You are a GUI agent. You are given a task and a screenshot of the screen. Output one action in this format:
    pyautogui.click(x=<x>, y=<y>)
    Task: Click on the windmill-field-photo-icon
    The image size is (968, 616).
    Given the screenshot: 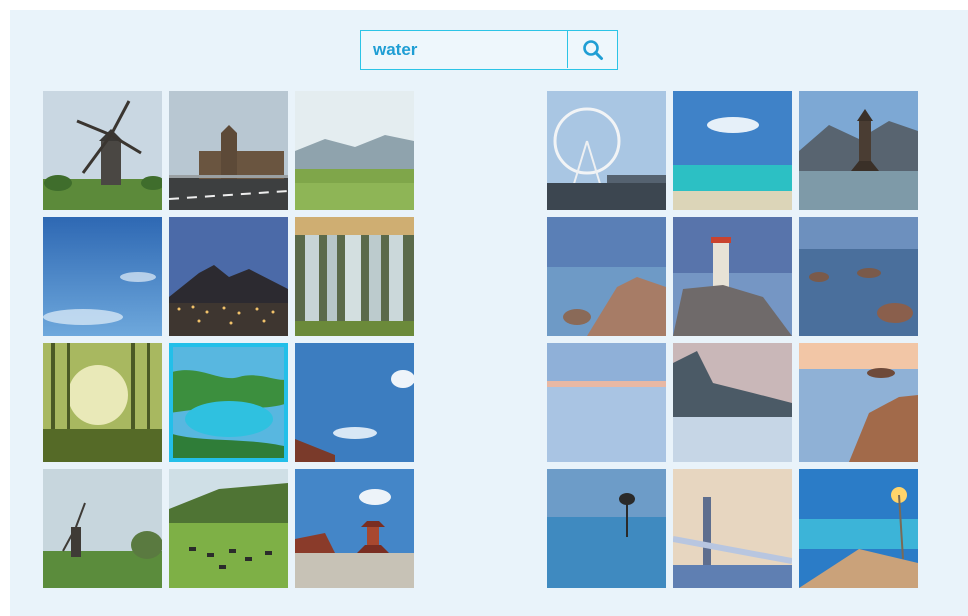 What is the action you would take?
    pyautogui.click(x=102, y=528)
    